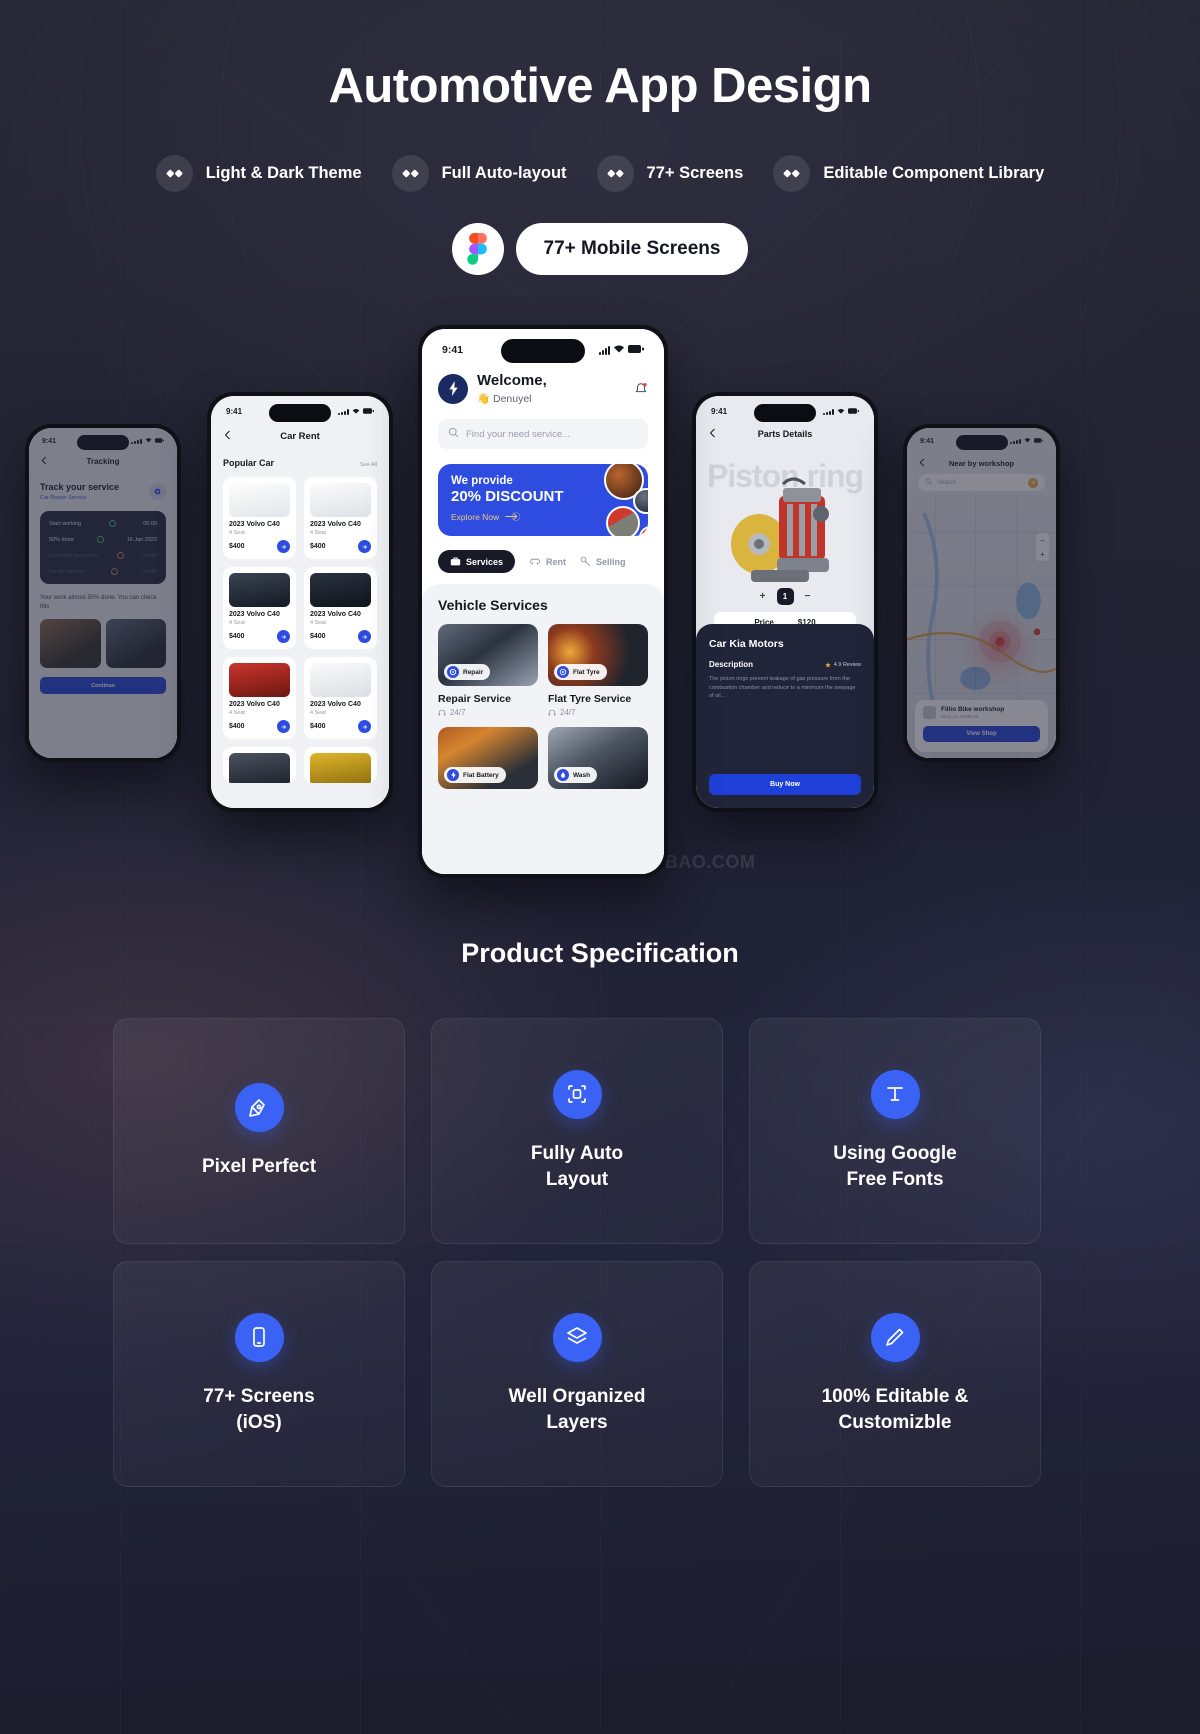 This screenshot has width=1200, height=1734. What do you see at coordinates (808, 596) in the screenshot?
I see `quantity-decrease-button: −` at bounding box center [808, 596].